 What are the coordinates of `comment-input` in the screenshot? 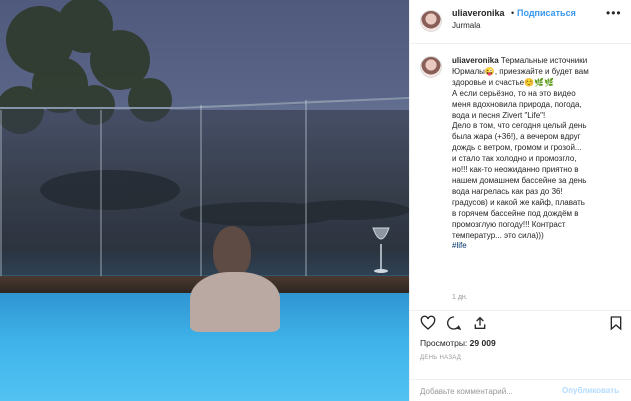 It's located at (490, 391).